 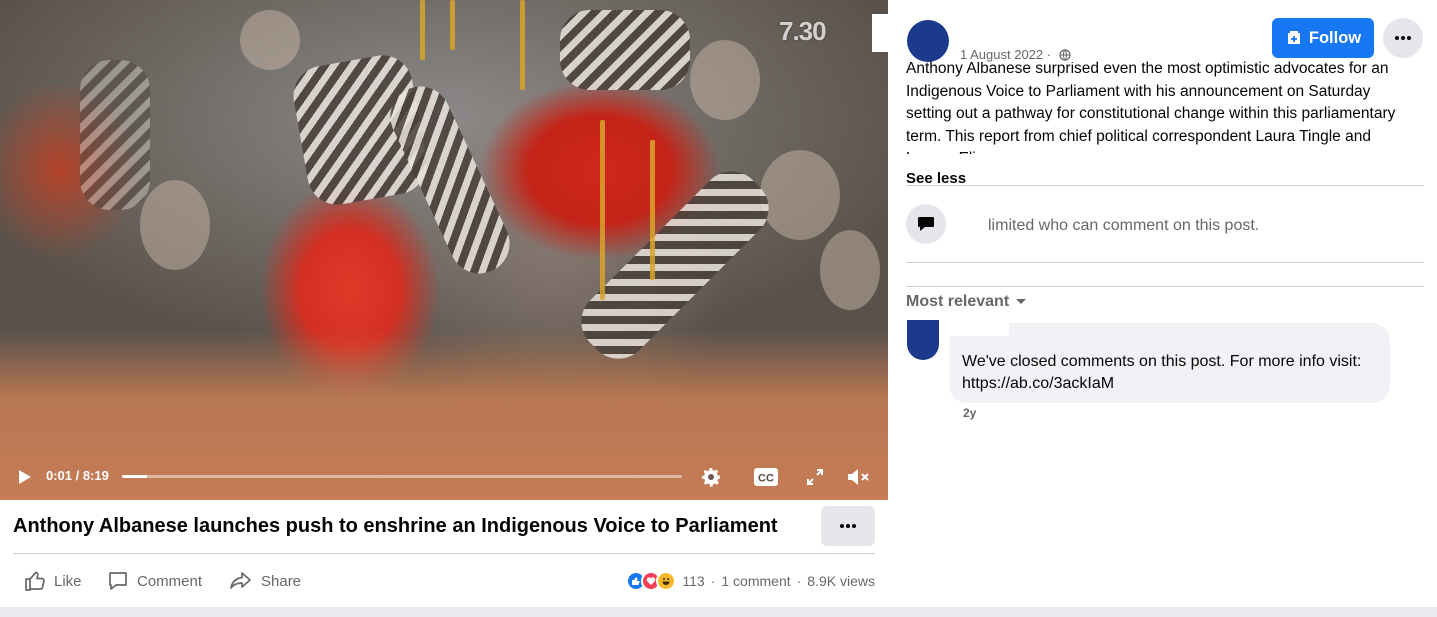 I want to click on progress-fill, so click(x=135, y=476).